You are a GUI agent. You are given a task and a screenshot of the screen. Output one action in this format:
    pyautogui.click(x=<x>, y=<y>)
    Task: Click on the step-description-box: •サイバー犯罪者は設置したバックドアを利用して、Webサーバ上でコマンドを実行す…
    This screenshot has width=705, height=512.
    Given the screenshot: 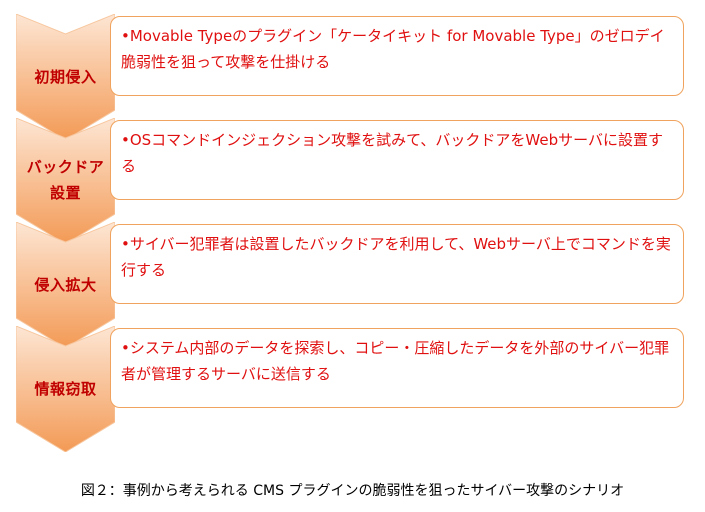 What is the action you would take?
    pyautogui.click(x=397, y=264)
    